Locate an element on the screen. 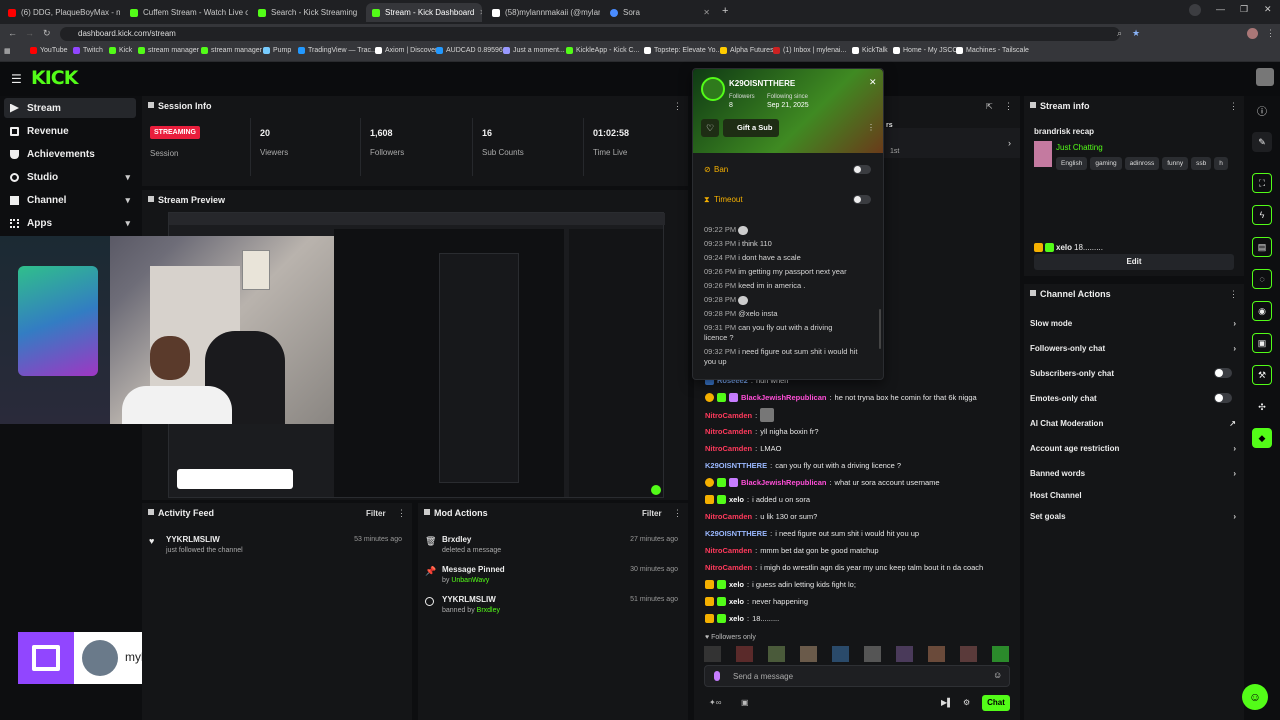 This screenshot has width=1280, height=720. chat-input: Send a message ☺ is located at coordinates (857, 676).